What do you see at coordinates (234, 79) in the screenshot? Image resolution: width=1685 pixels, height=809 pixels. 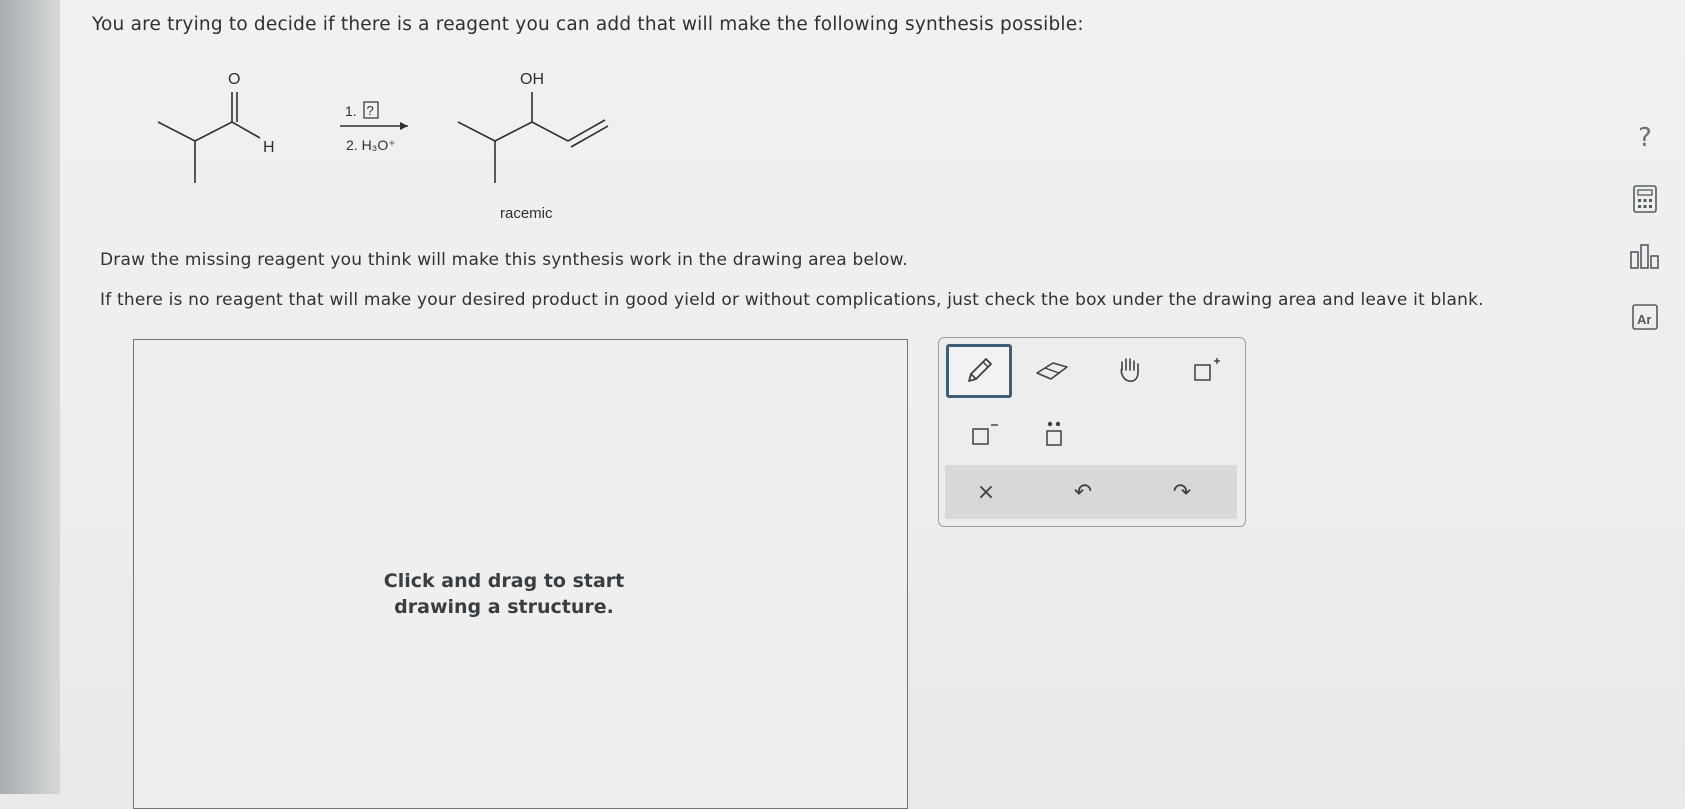 I see `reactant-oxygen: O` at bounding box center [234, 79].